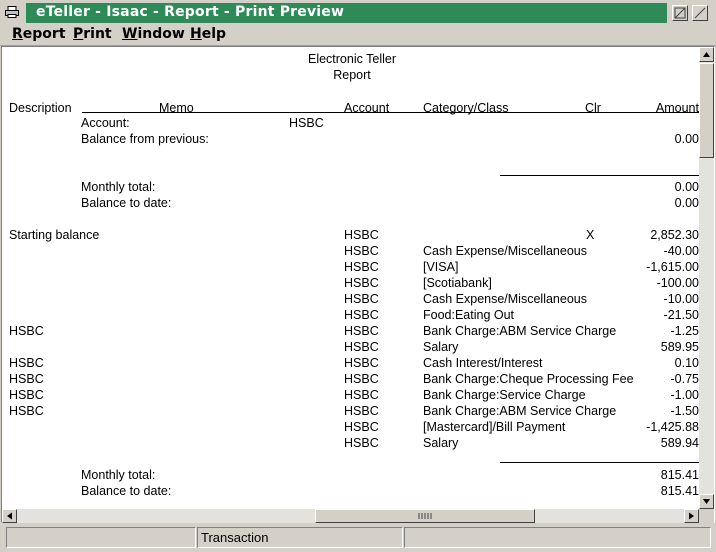 The width and height of the screenshot is (716, 552). I want to click on menu-window-label: indow, so click(161, 34).